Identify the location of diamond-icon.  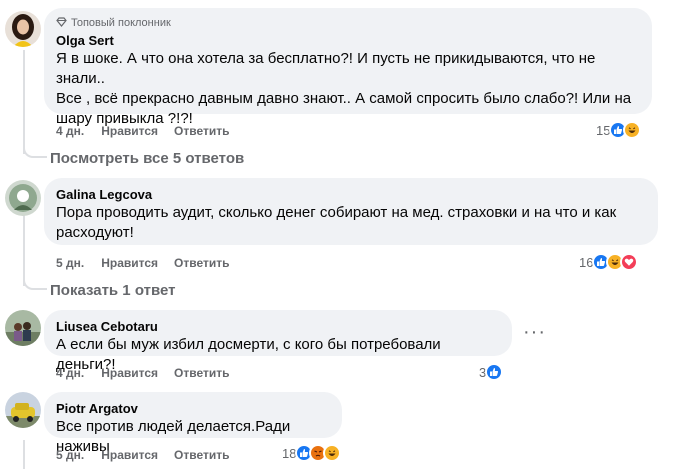
(61, 23).